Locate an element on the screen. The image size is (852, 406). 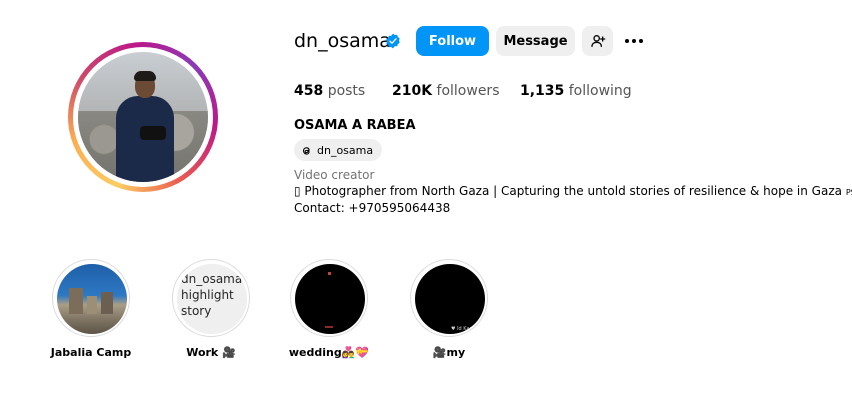
highlight-cover: ♥ Id Karim is located at coordinates (450, 299).